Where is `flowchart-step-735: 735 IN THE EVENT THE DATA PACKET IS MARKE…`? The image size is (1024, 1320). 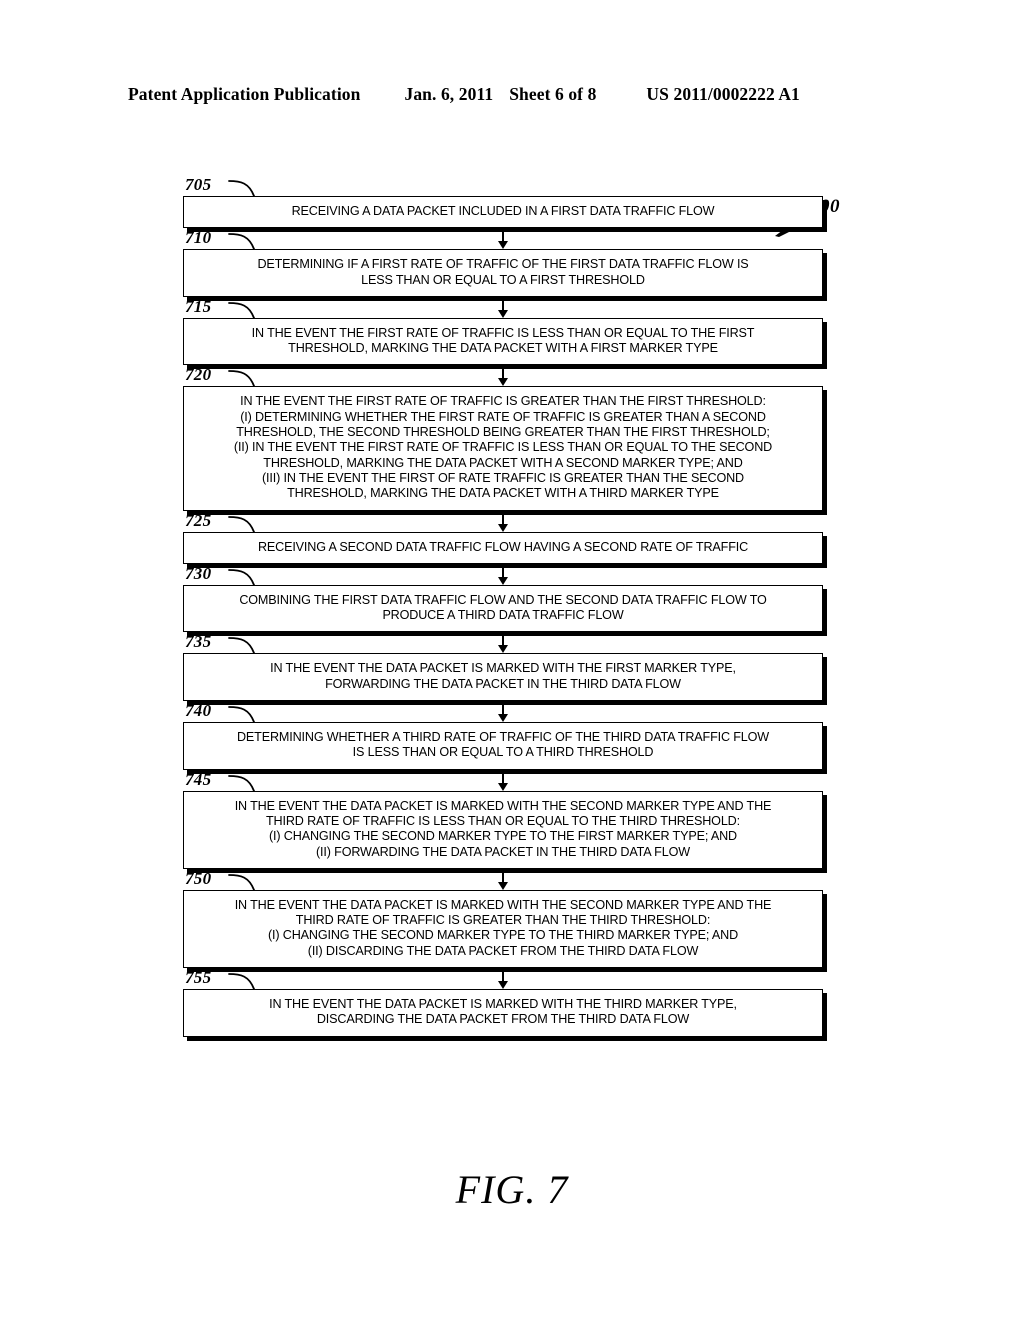 flowchart-step-735: 735 IN THE EVENT THE DATA PACKET IS MARKE… is located at coordinates (503, 667).